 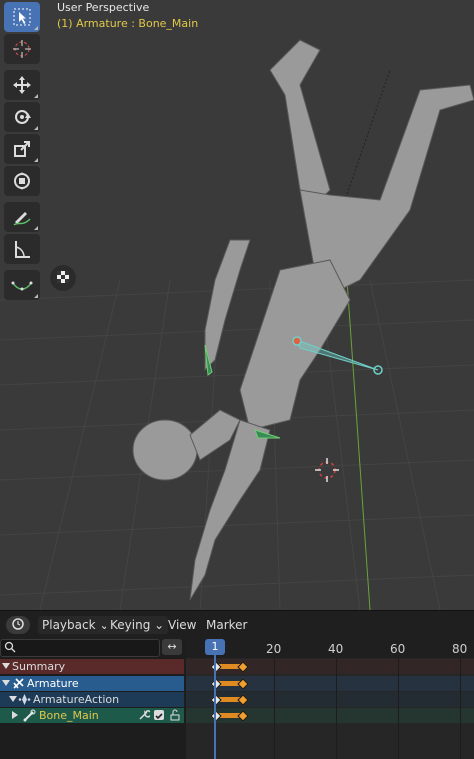 I want to click on ruler-label: 40, so click(x=336, y=649).